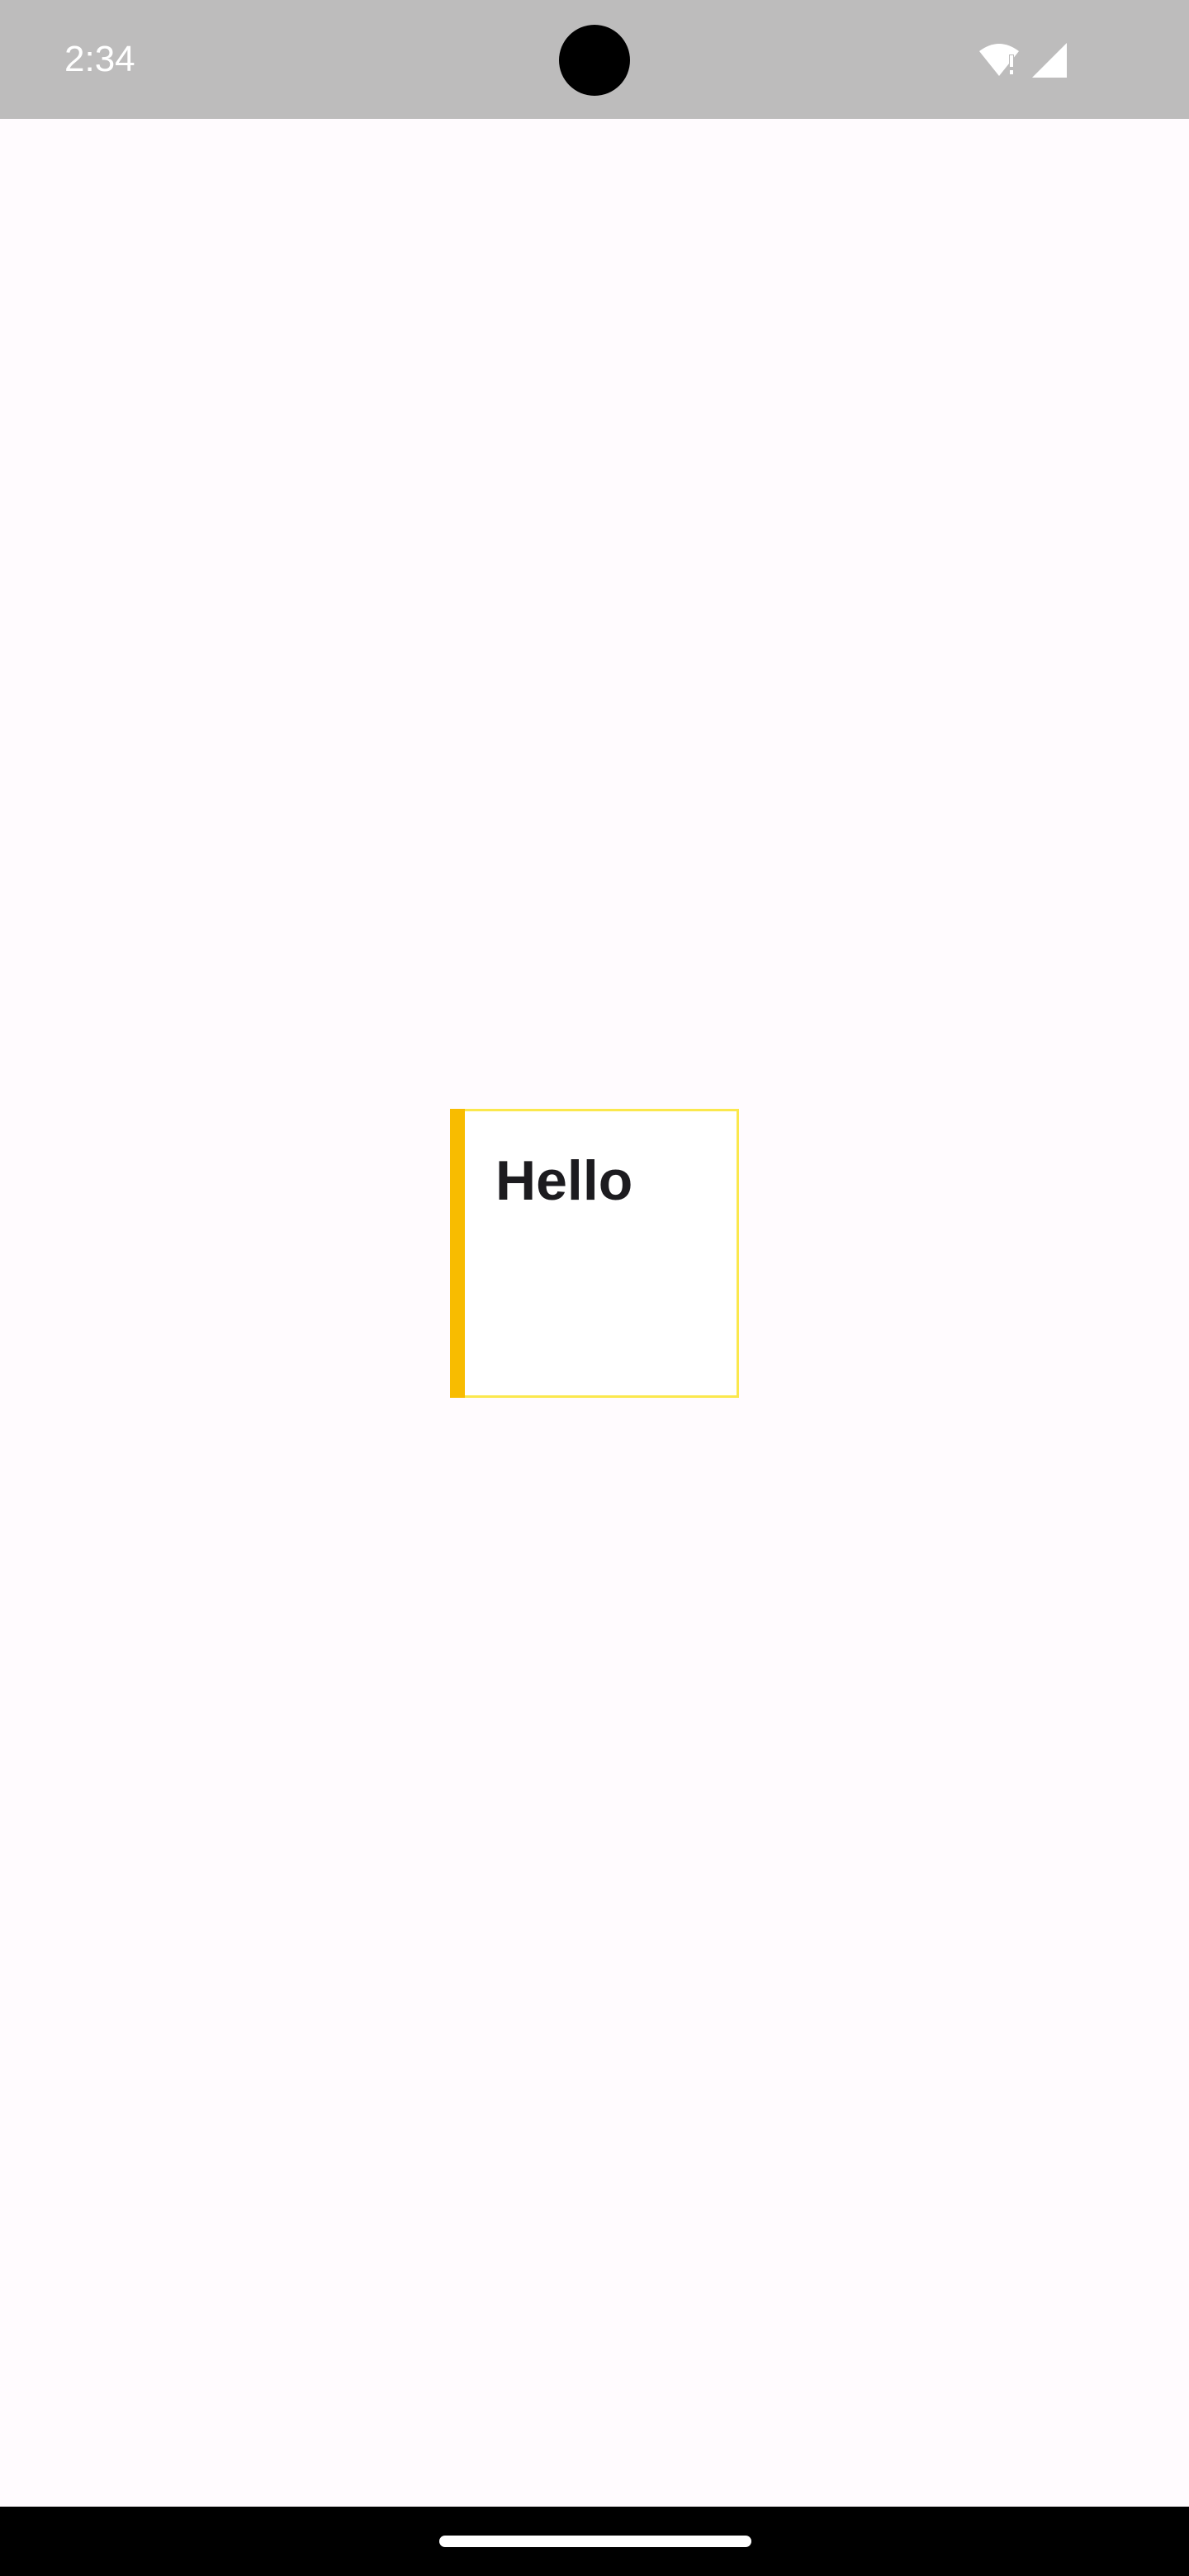 This screenshot has width=1189, height=2576. I want to click on hello-card: Hello, so click(594, 1253).